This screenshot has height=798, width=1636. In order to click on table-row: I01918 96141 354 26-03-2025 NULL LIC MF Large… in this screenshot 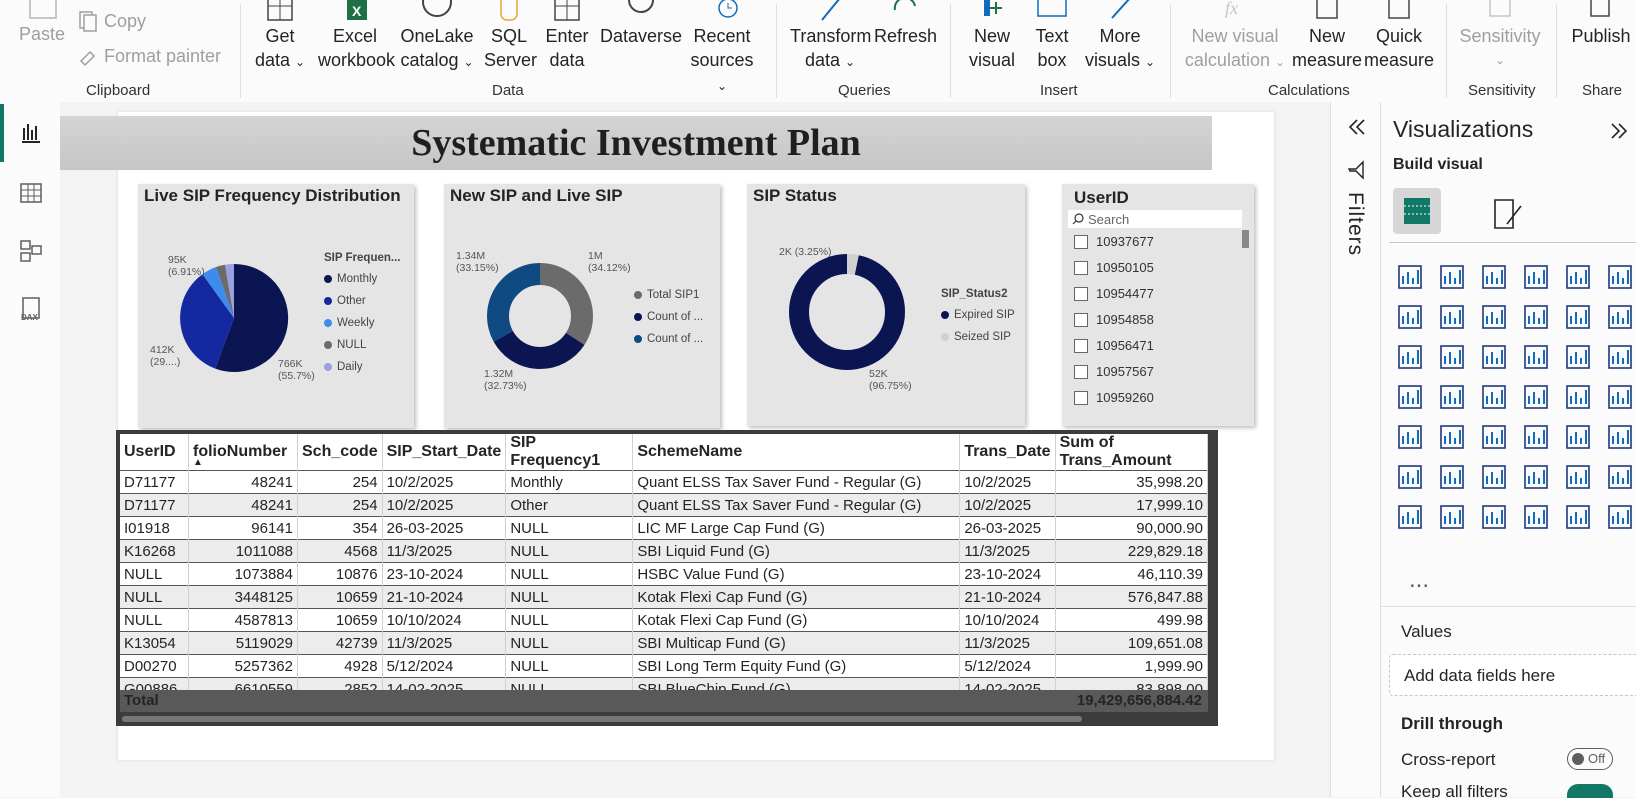, I will do `click(664, 528)`.